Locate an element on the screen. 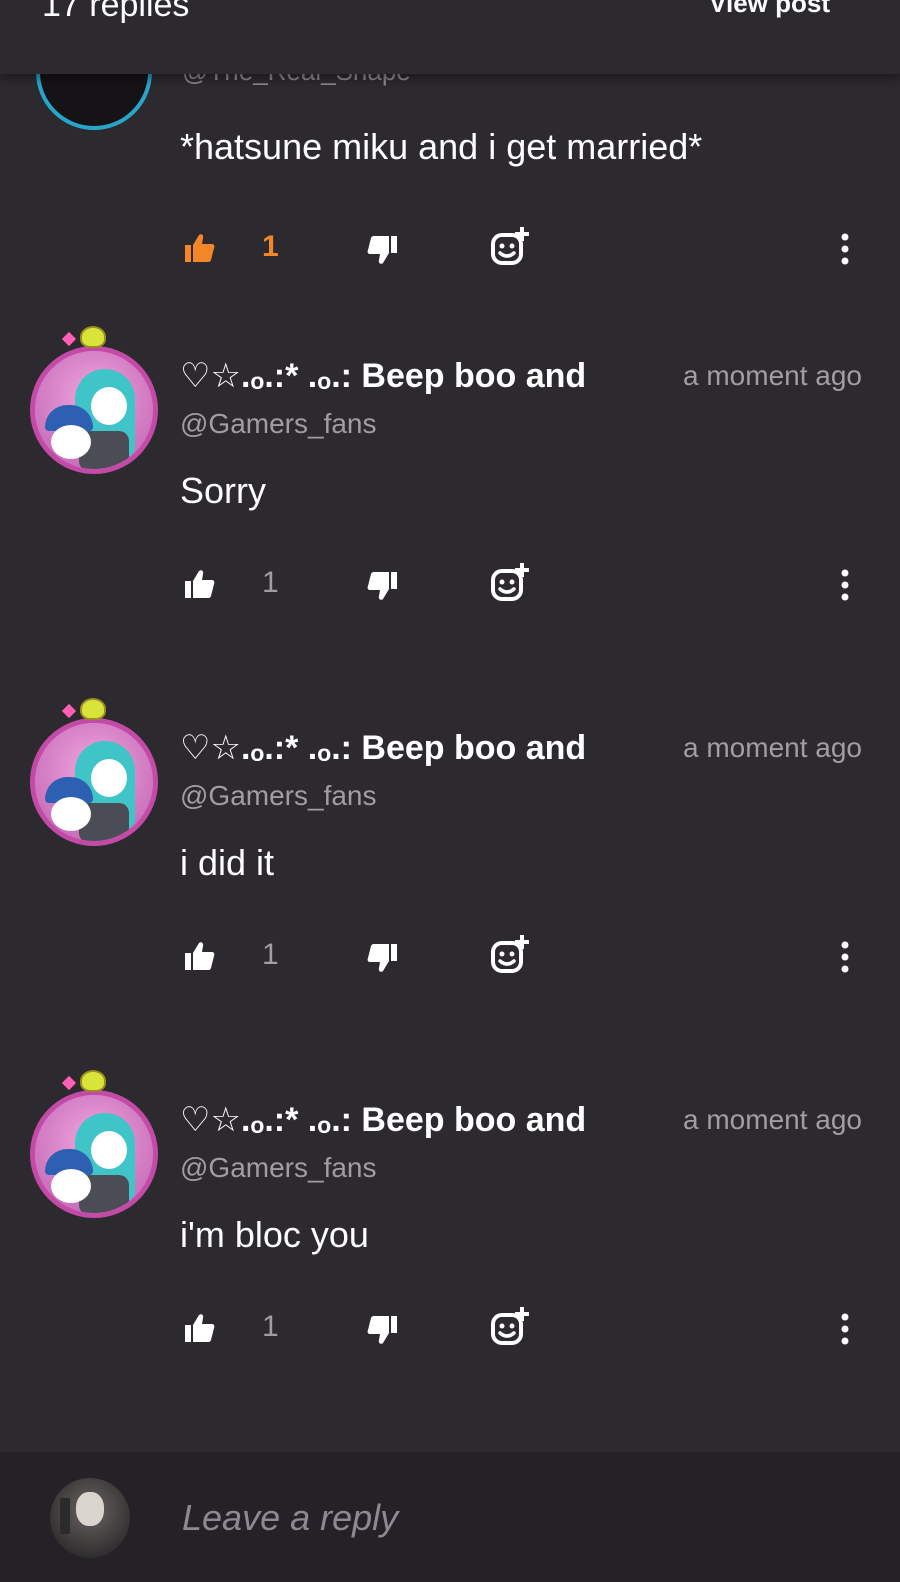  replies-header: 17 replies View post is located at coordinates (450, 37).